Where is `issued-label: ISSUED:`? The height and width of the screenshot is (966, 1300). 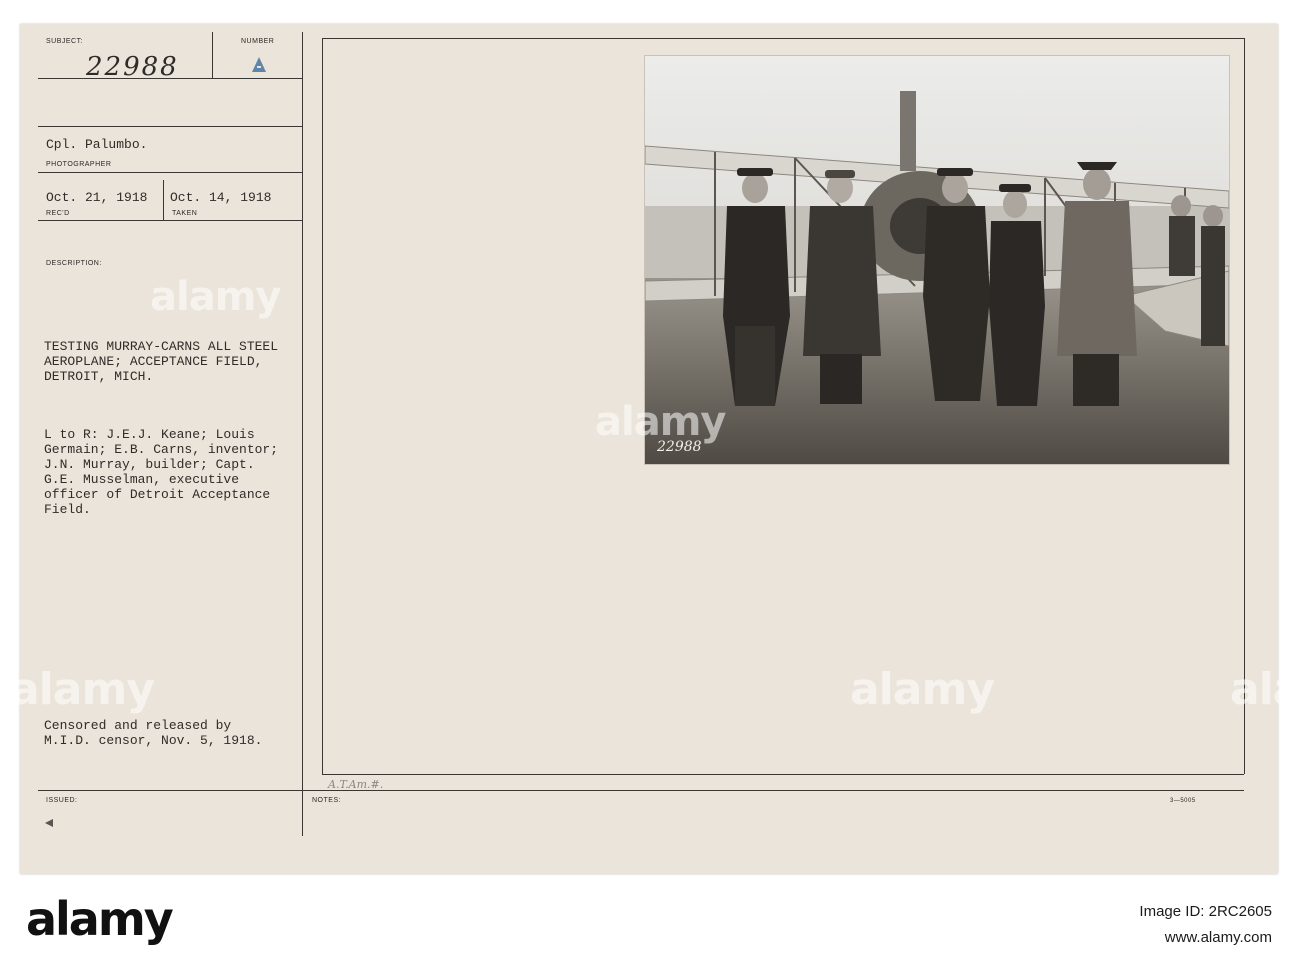 issued-label: ISSUED: is located at coordinates (62, 800).